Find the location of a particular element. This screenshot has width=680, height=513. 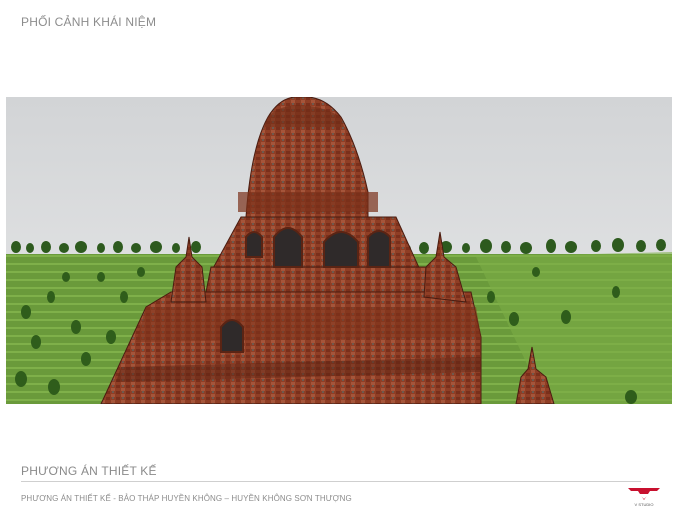

v-logo-icon: V STUDIO is located at coordinates (644, 497).